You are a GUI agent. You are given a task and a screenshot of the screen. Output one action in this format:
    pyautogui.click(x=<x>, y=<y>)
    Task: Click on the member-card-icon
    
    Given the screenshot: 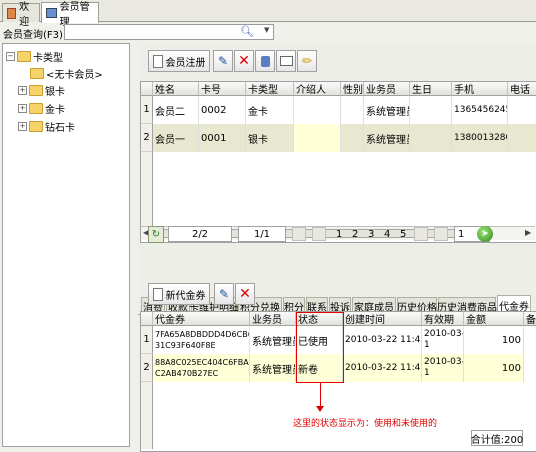 What is the action you would take?
    pyautogui.click(x=51, y=13)
    